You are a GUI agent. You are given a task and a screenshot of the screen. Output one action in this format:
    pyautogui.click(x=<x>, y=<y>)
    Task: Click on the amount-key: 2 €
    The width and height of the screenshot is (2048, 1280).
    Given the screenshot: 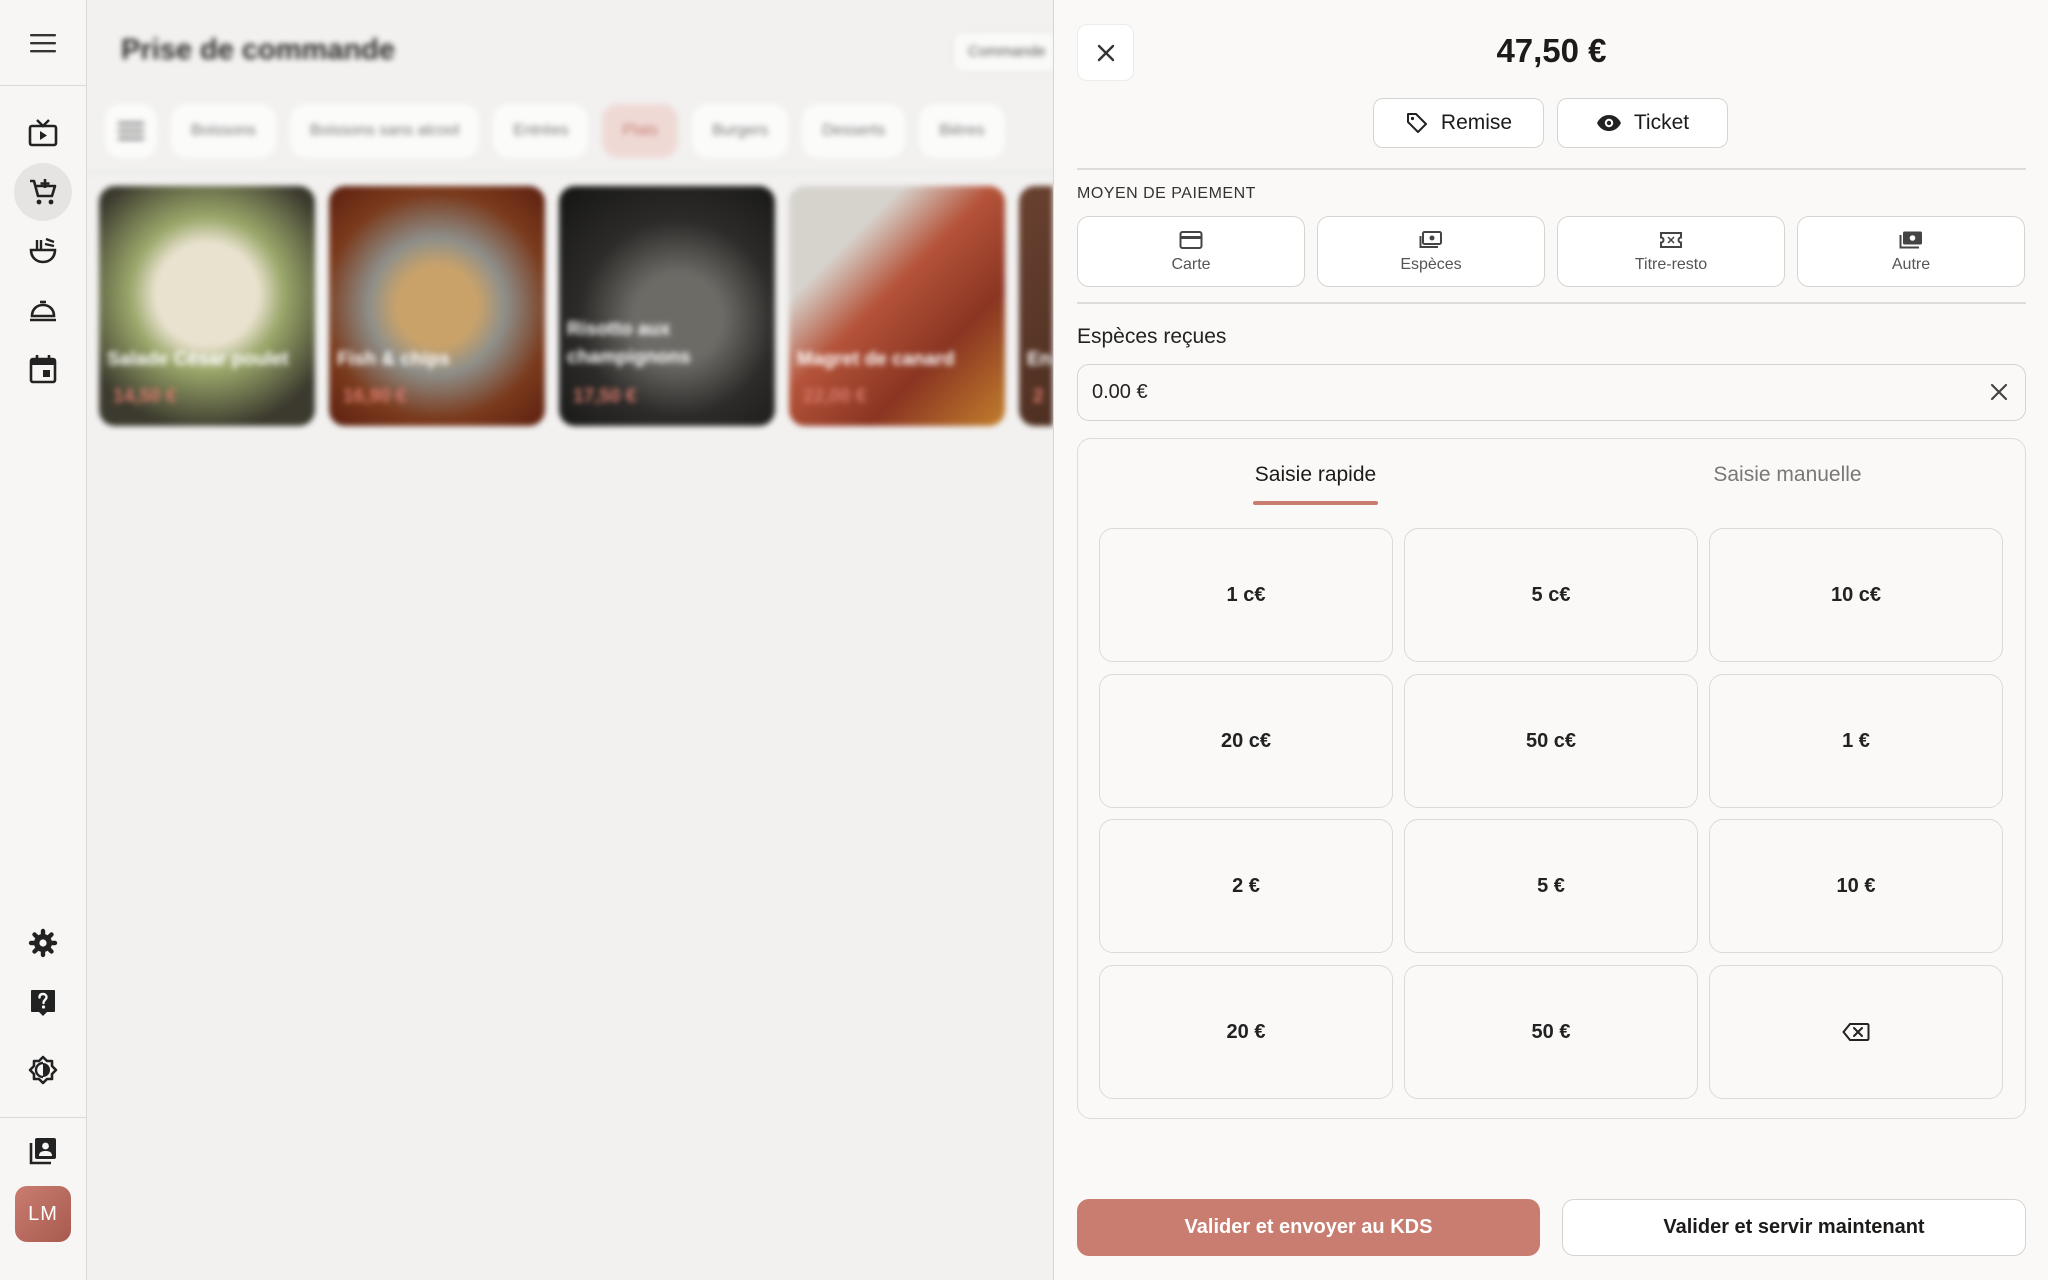 What is the action you would take?
    pyautogui.click(x=1246, y=886)
    